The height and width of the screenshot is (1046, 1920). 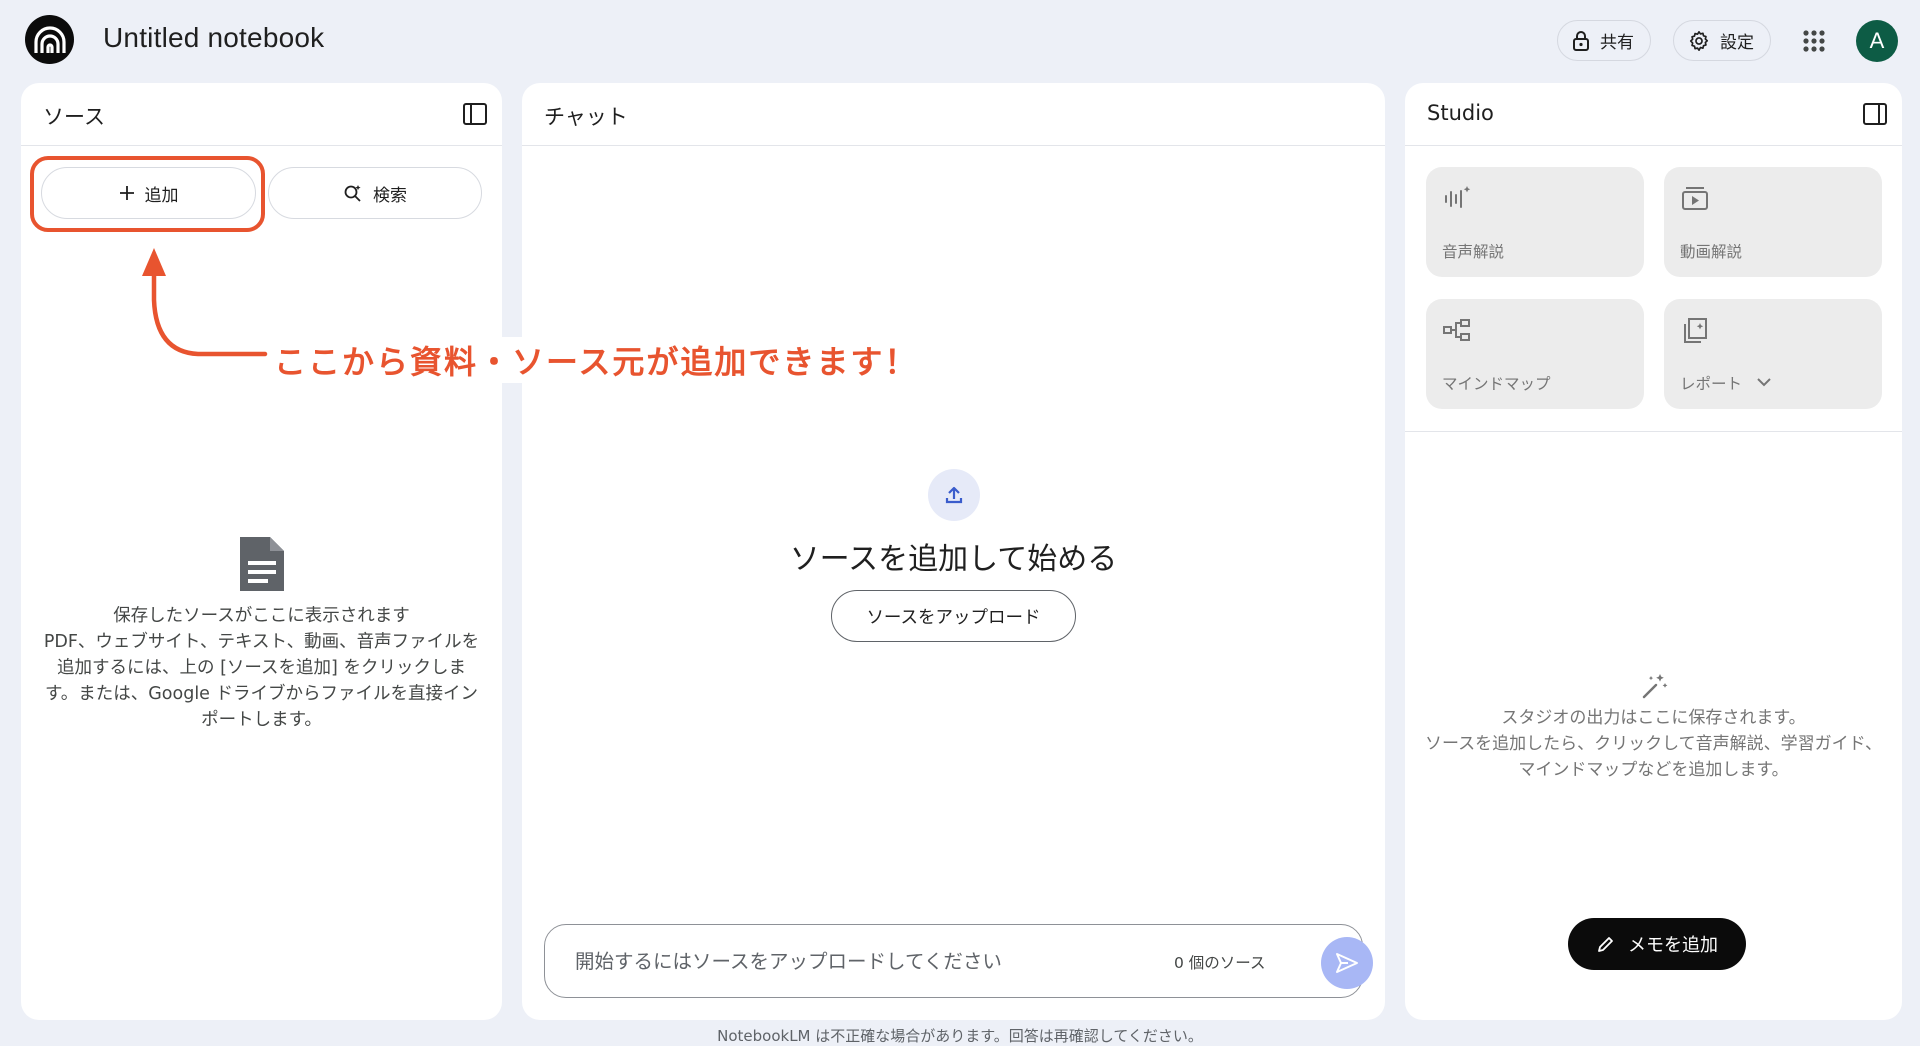 I want to click on sources-header: ソース, so click(x=261, y=114).